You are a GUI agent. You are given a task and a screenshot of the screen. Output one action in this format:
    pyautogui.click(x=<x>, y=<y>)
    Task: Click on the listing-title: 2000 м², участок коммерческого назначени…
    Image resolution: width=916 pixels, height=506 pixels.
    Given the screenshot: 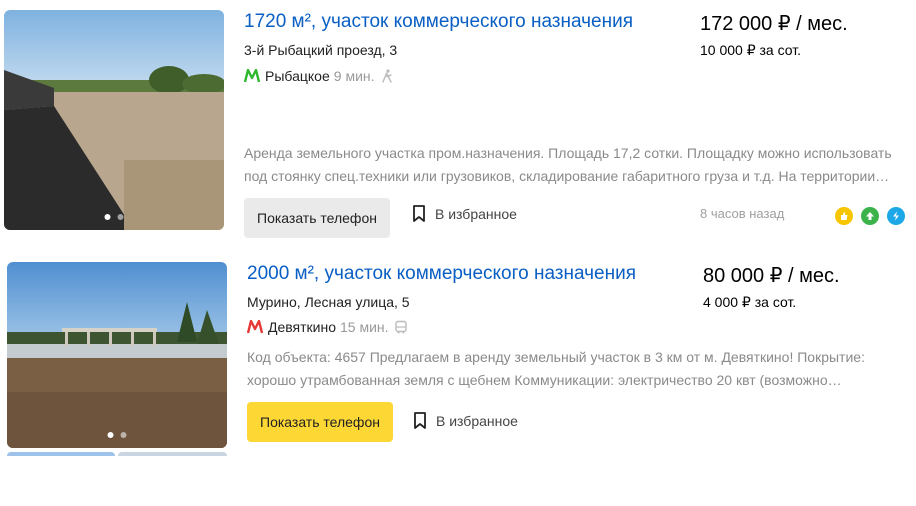 What is the action you would take?
    pyautogui.click(x=441, y=274)
    